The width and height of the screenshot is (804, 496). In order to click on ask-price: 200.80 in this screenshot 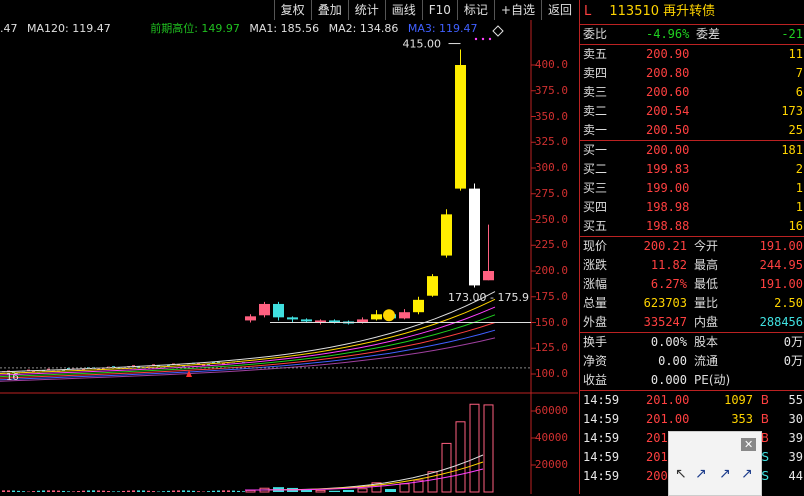, I will do `click(667, 73)`.